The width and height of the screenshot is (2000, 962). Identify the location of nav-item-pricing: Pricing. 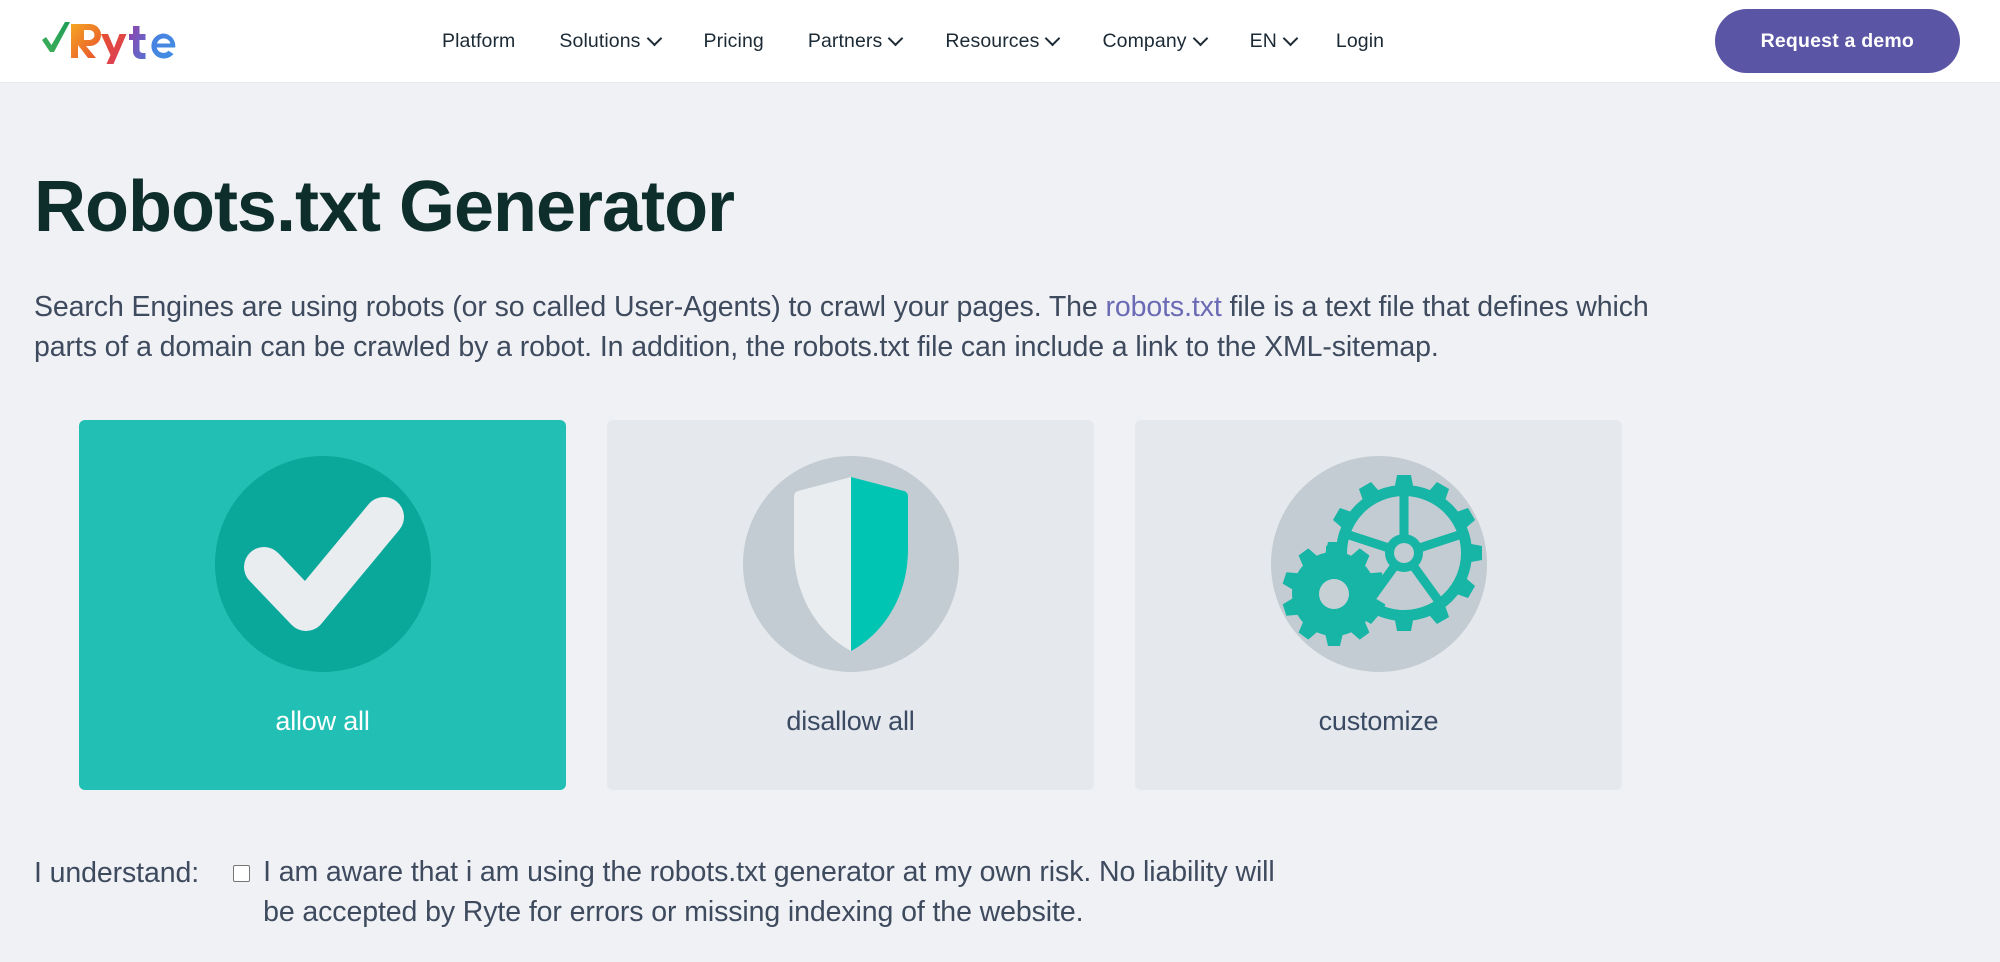
(734, 41).